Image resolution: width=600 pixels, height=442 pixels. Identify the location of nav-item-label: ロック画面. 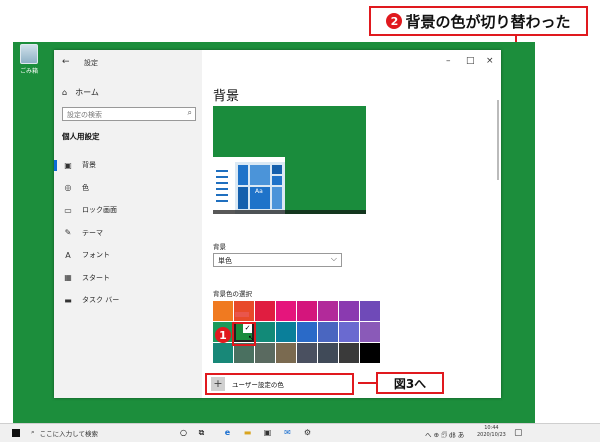
(99, 210).